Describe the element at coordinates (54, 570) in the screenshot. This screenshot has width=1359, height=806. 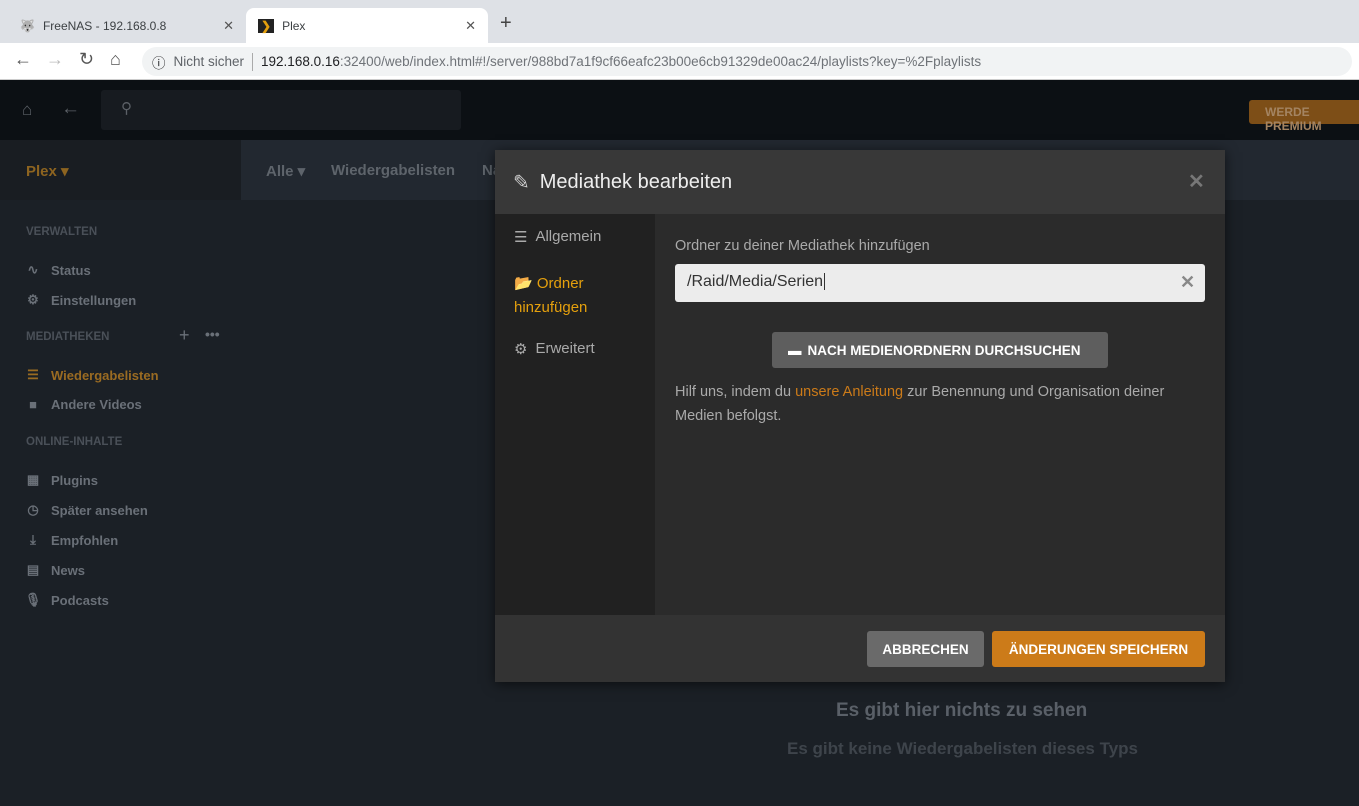
I see `sidebar-item-news: ▤ News` at that location.